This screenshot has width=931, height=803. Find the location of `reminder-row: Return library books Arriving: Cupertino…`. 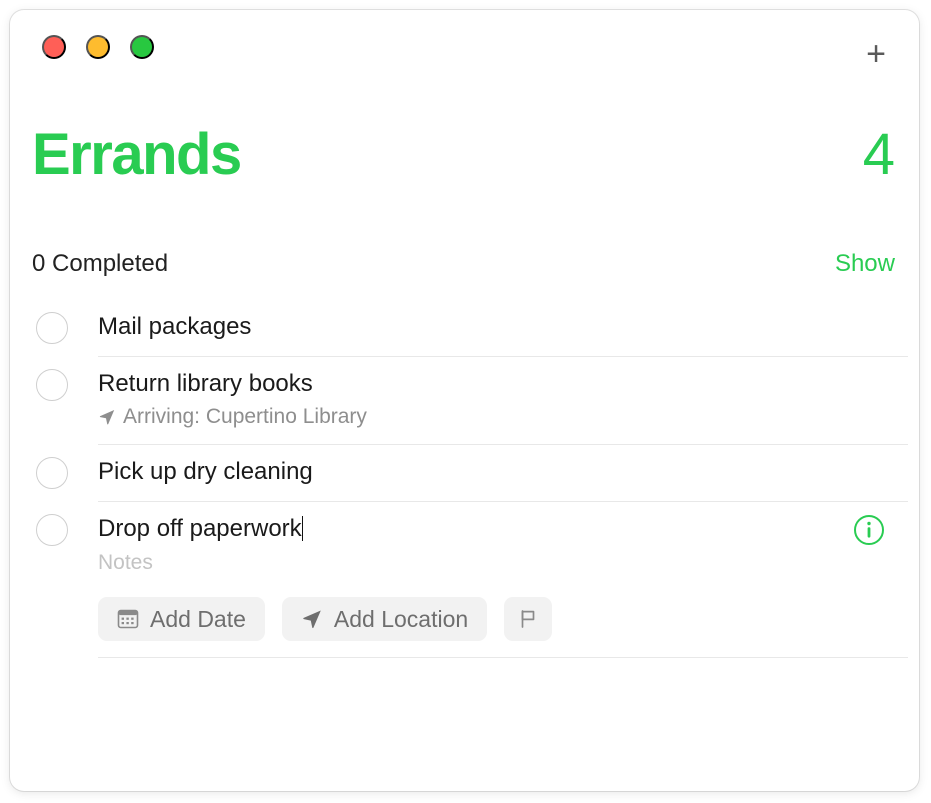

reminder-row: Return library books Arriving: Cupertino… is located at coordinates (464, 400).